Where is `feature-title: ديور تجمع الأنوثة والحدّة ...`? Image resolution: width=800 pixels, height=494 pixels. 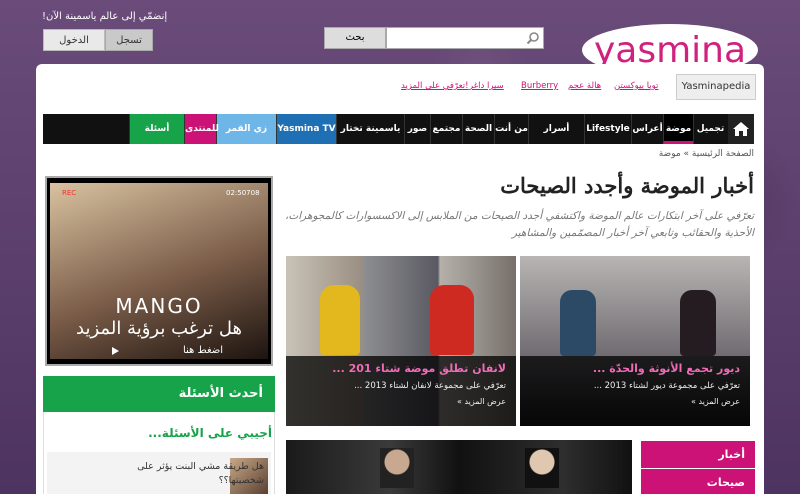
feature-title: ديور تجمع الأنوثة والحدّة ... is located at coordinates (635, 368).